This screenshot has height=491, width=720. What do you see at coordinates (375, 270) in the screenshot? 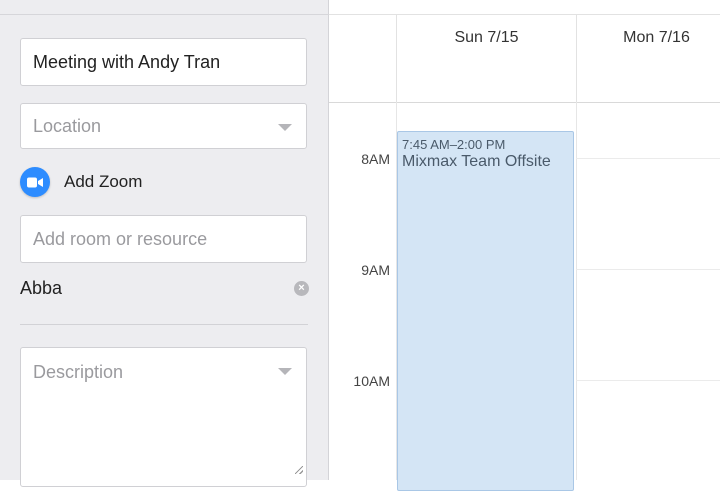
I see `hour-label-9am: 9AM` at bounding box center [375, 270].